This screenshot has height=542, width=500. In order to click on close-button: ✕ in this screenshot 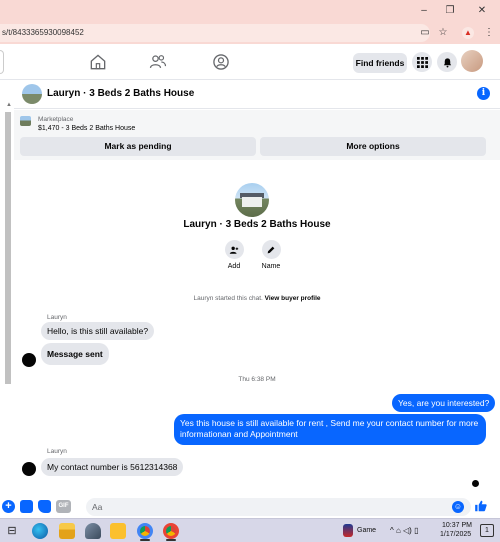, I will do `click(482, 11)`.